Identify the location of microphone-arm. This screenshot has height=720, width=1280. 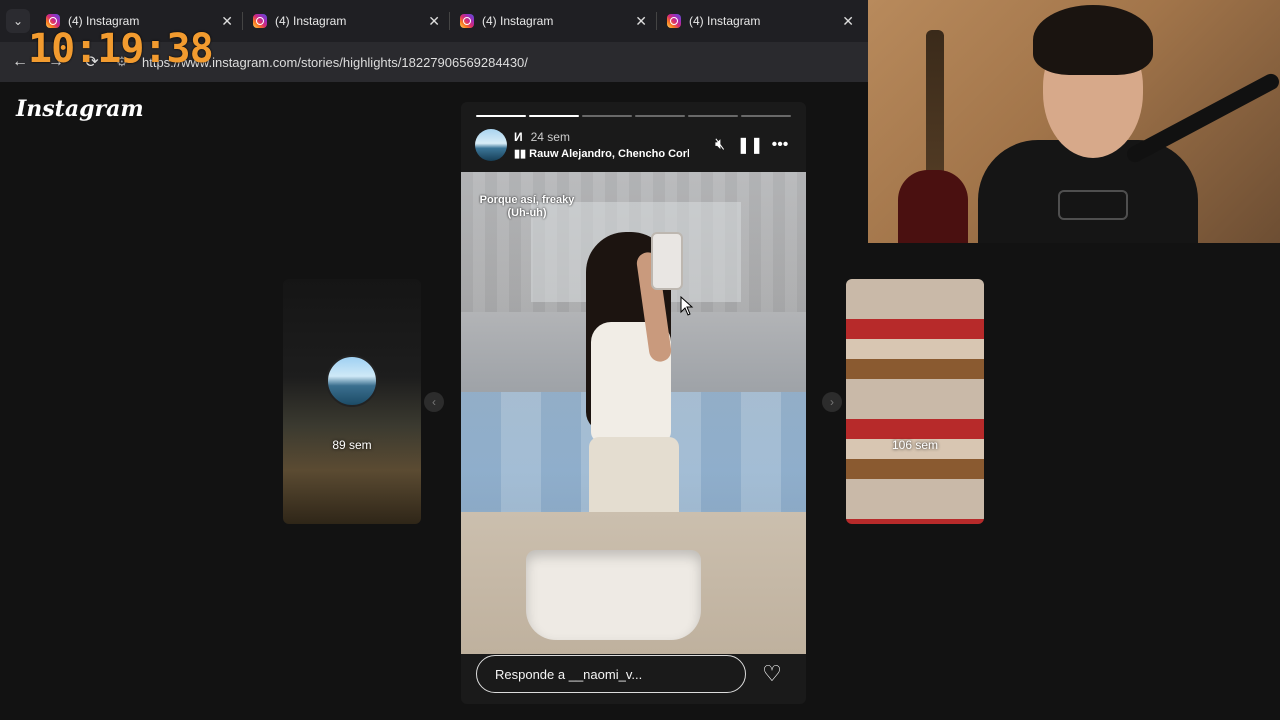
(1202, 118).